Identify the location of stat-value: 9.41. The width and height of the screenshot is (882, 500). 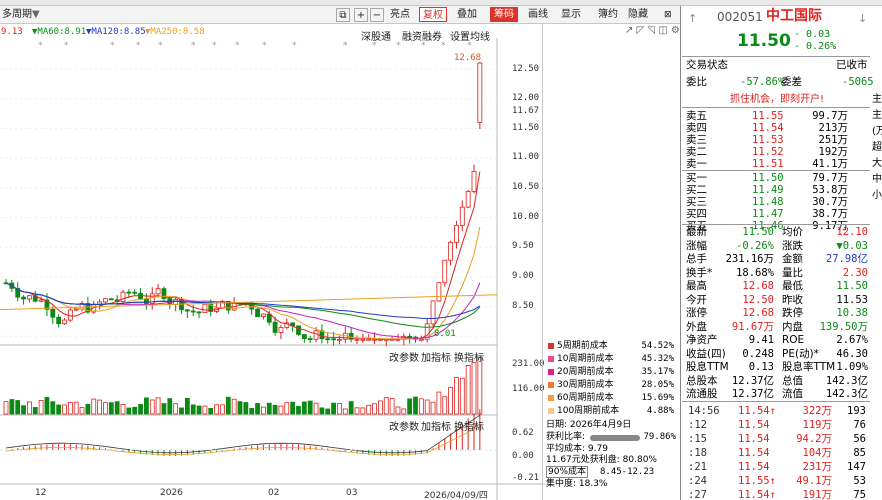
(761, 340).